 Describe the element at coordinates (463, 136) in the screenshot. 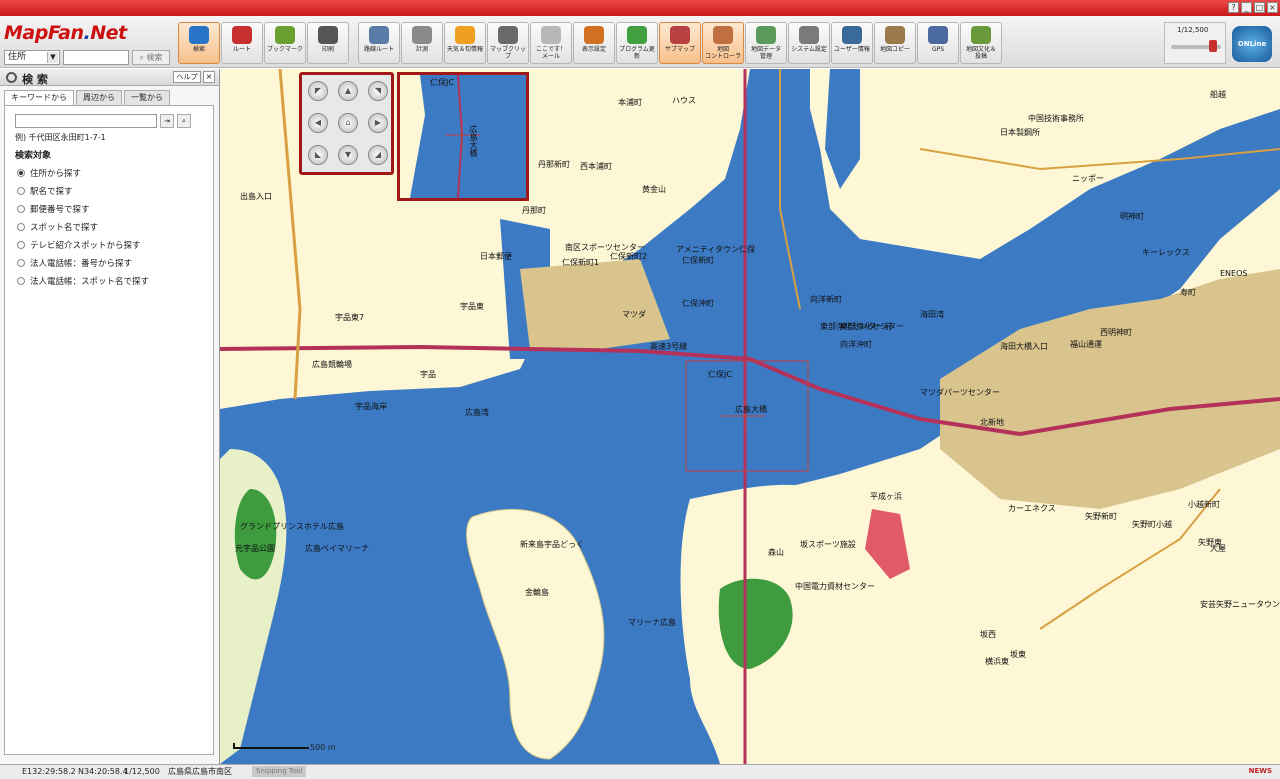

I see `submap-window: 仁保JC 広島大橋` at that location.